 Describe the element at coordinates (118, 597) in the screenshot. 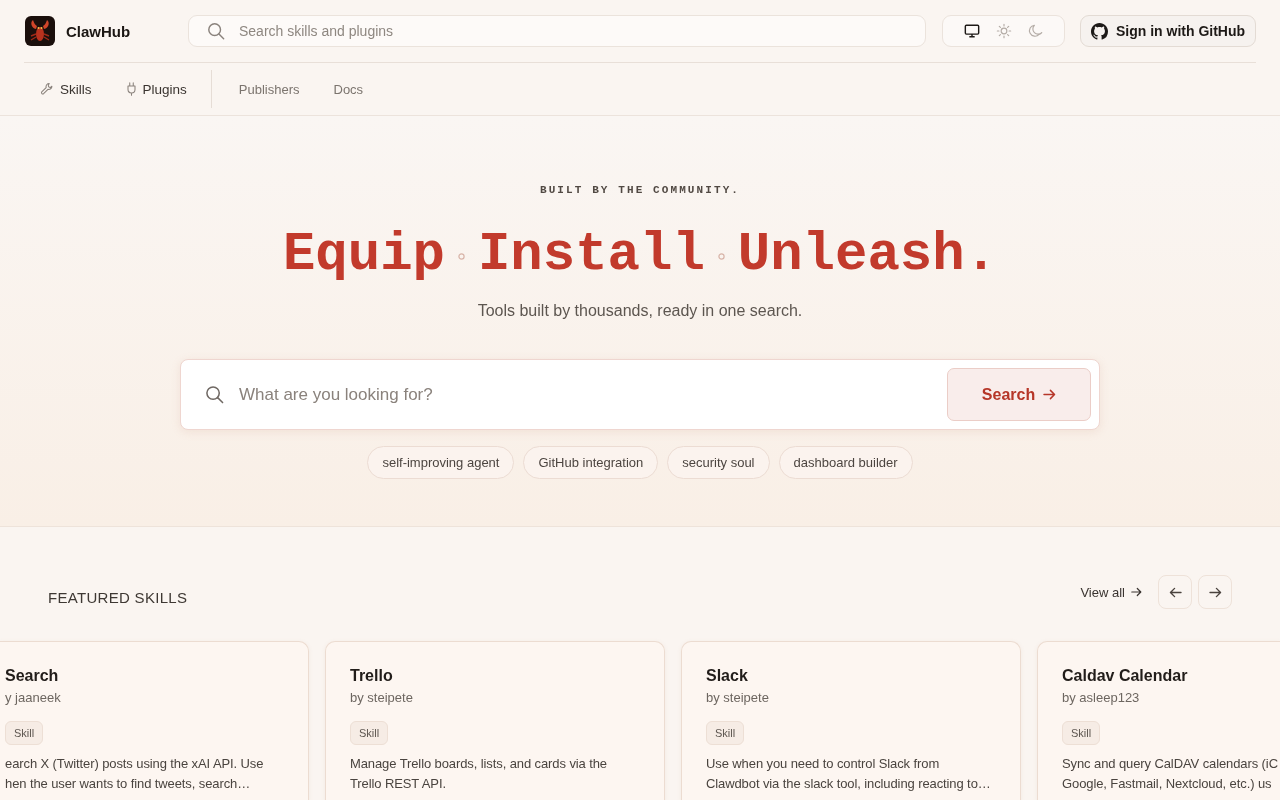

I see `section-title: FEATURED SKILLS` at that location.